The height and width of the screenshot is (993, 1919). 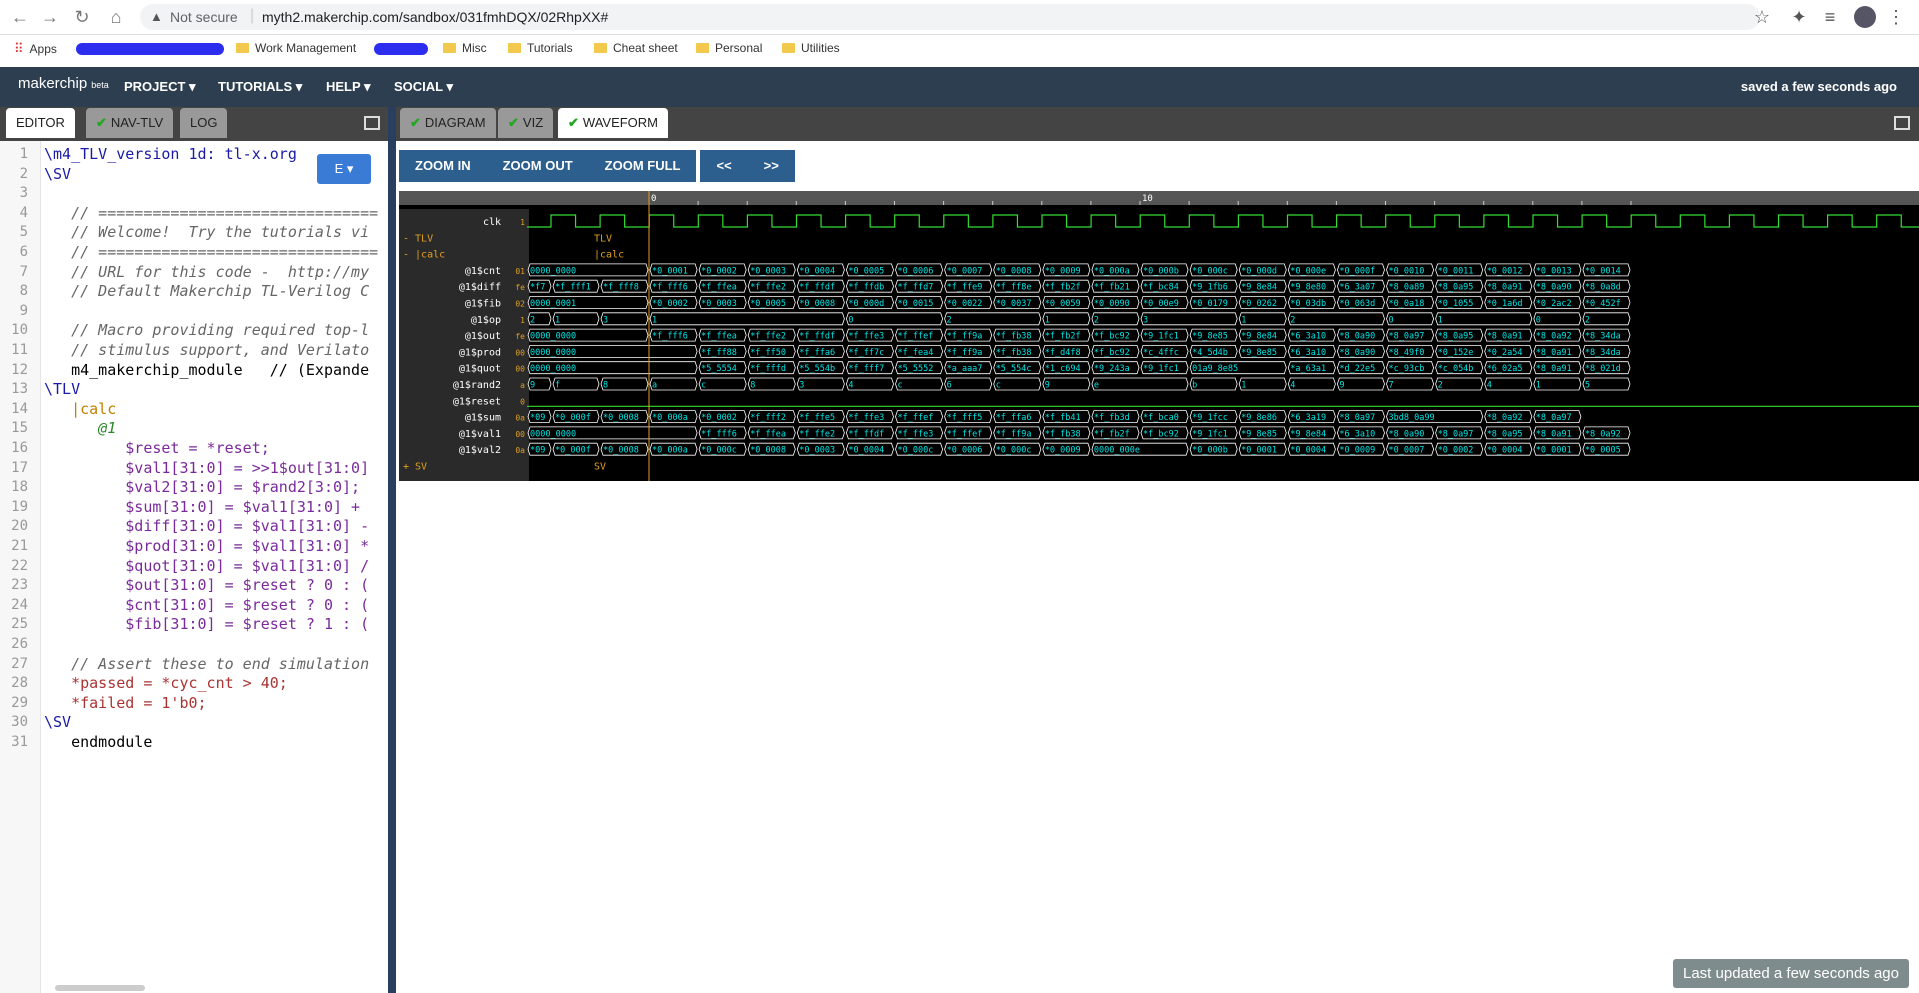 What do you see at coordinates (206, 566) in the screenshot?
I see `code-line: $quot[31:0] = $val1[31:0] /` at bounding box center [206, 566].